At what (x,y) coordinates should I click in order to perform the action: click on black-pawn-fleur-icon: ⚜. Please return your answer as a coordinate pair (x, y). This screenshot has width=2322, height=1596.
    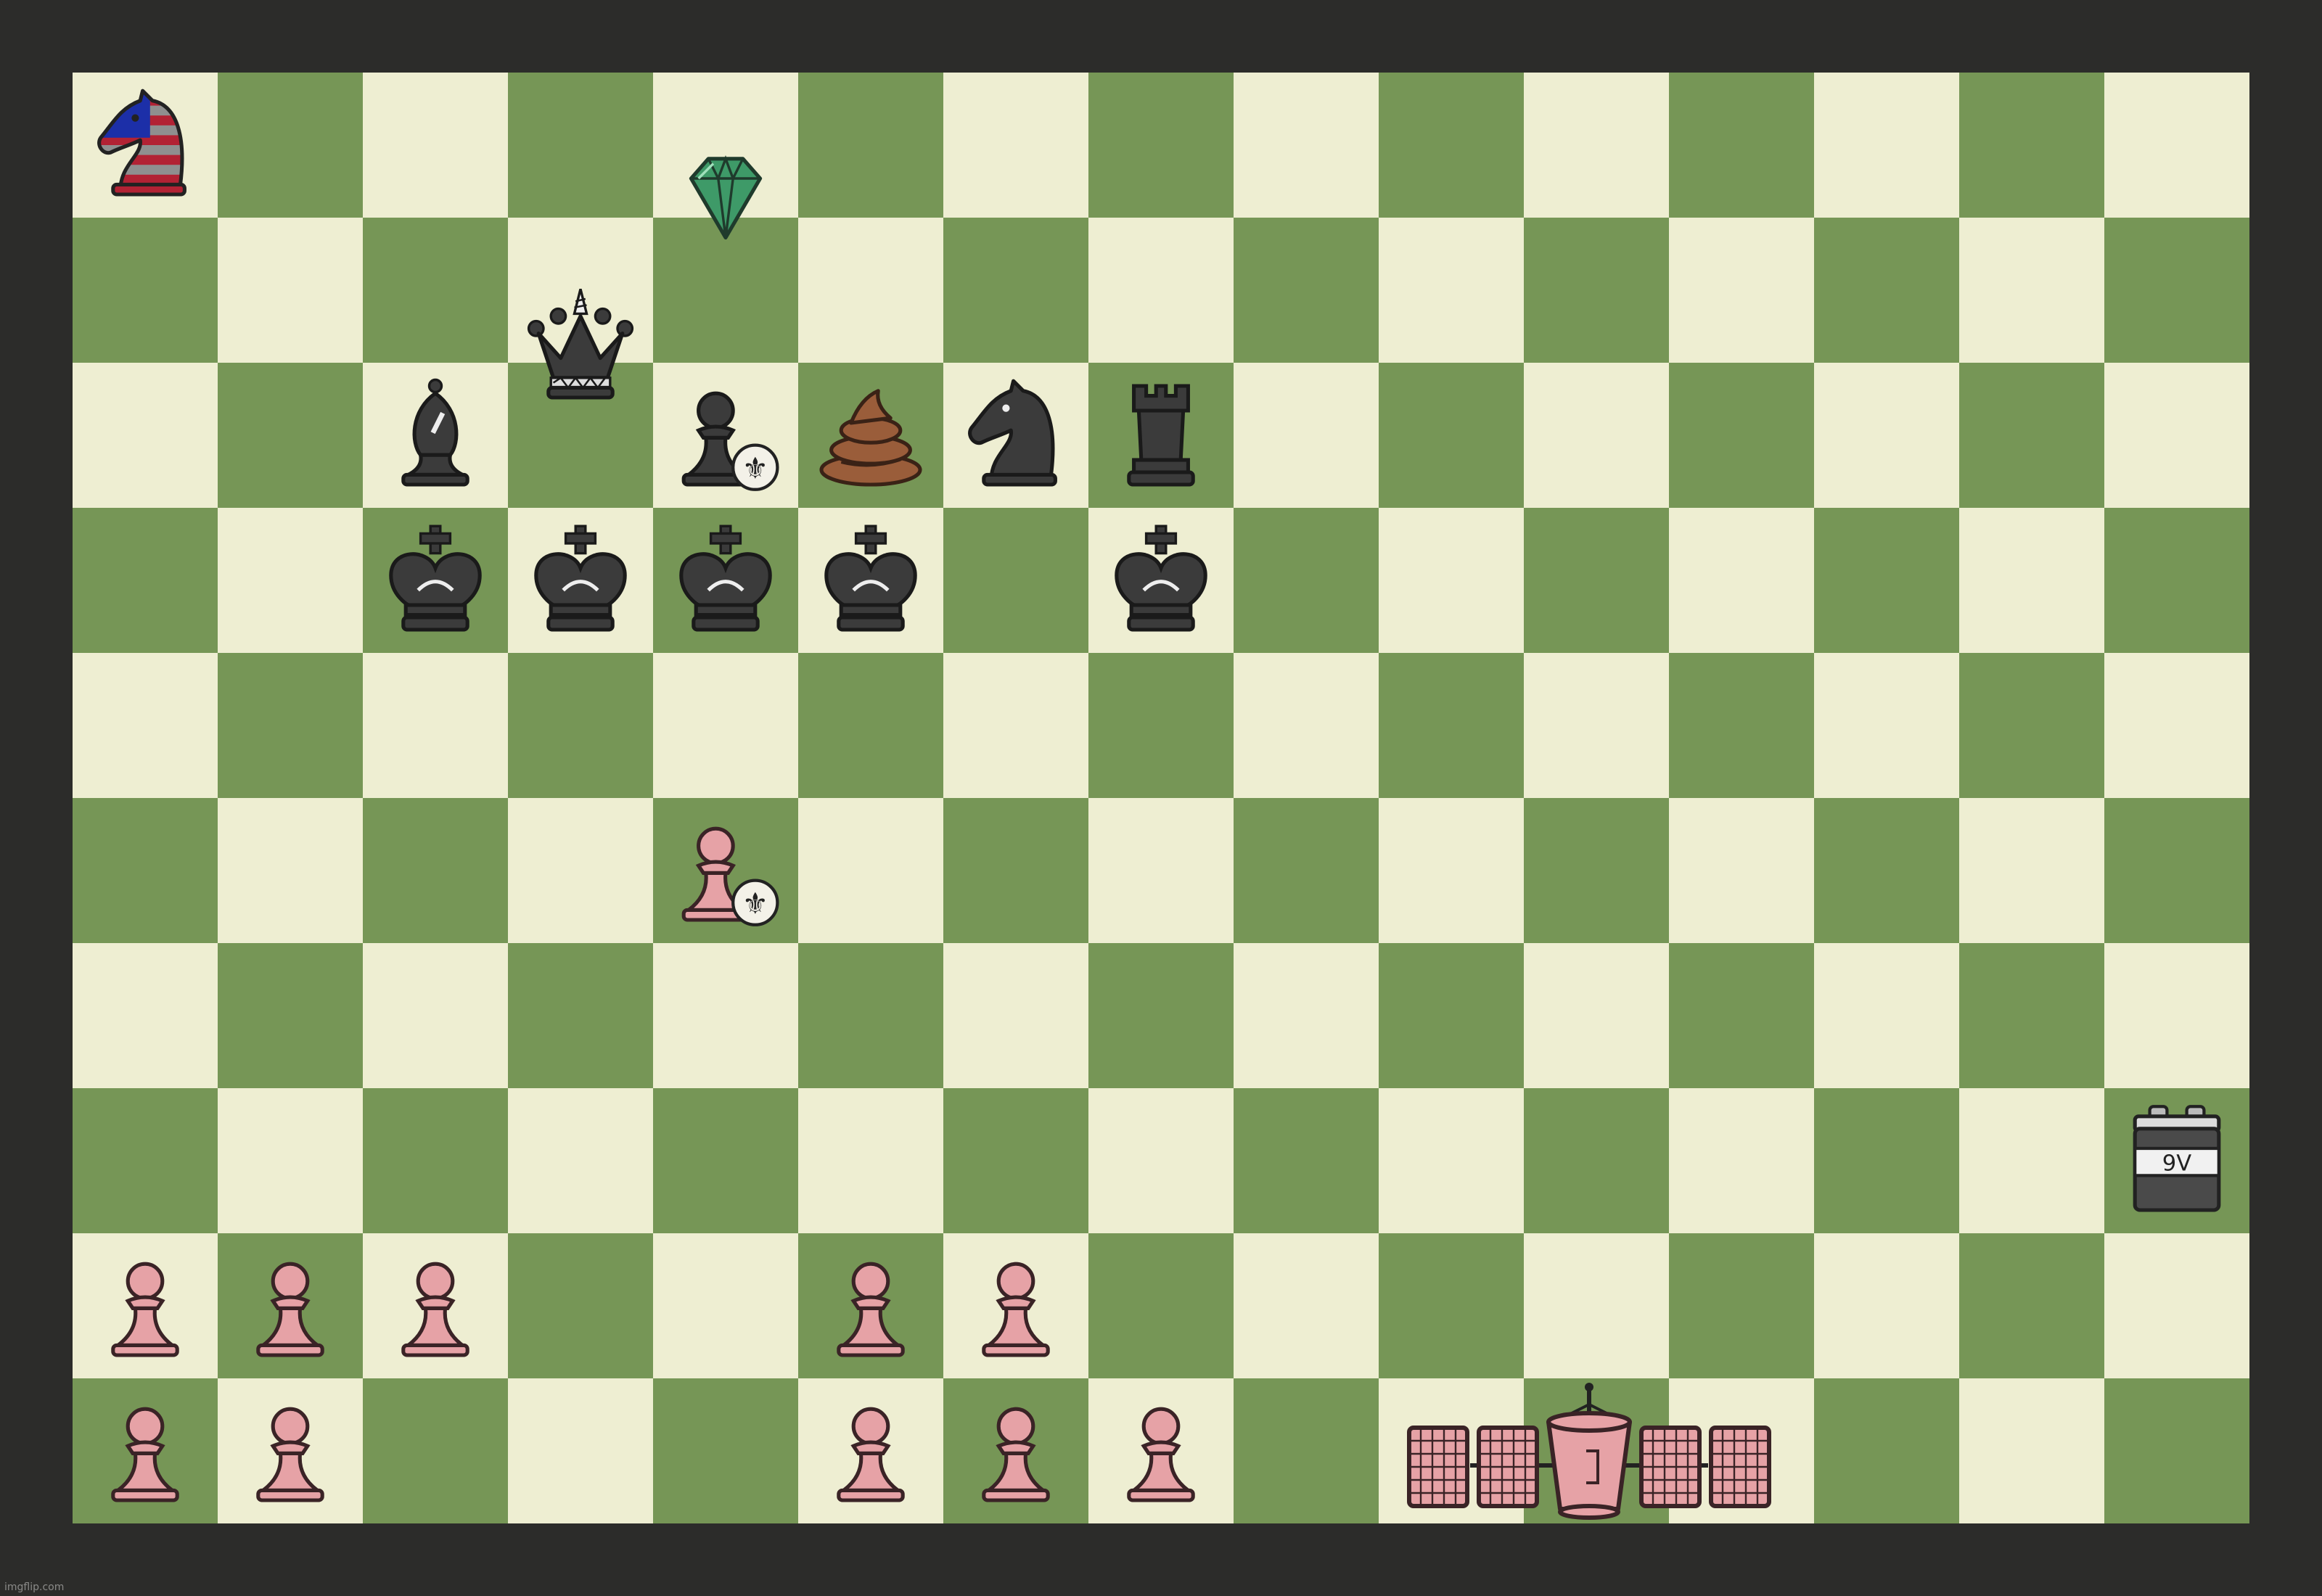
    Looking at the image, I should click on (725, 435).